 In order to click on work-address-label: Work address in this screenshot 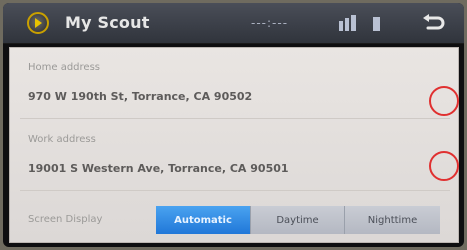, I will do `click(62, 139)`.